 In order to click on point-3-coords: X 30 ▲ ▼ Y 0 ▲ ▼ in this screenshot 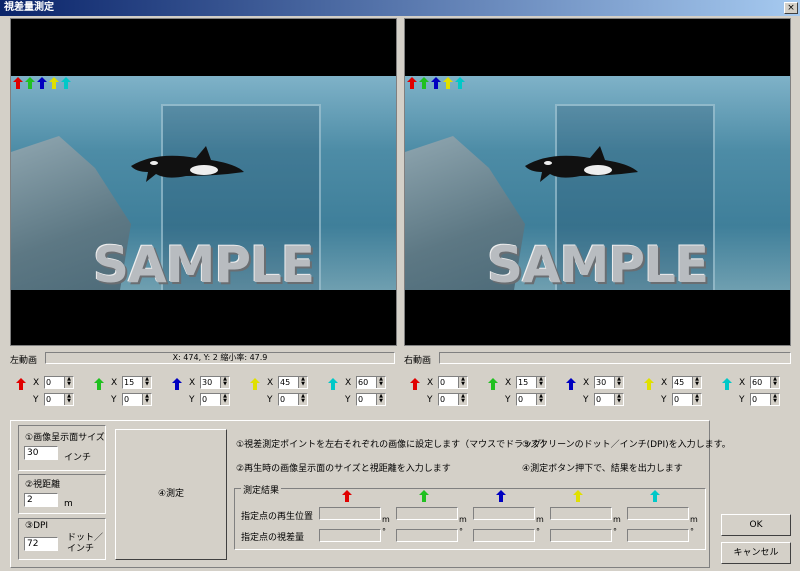, I will do `click(210, 393)`.